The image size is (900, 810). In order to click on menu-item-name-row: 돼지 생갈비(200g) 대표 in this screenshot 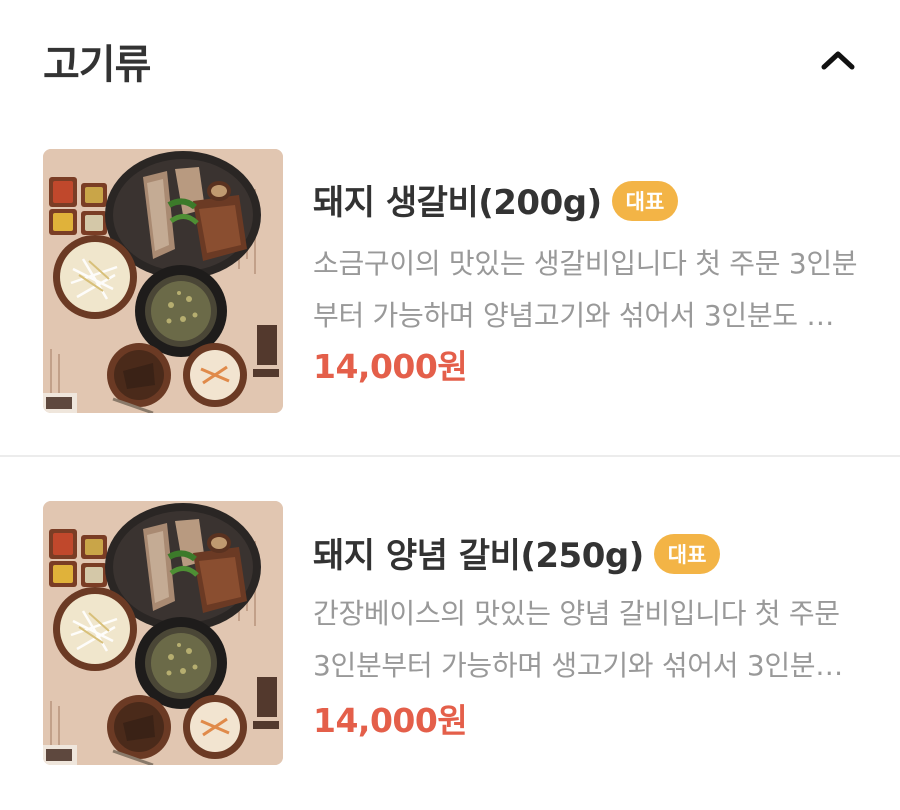, I will do `click(496, 199)`.